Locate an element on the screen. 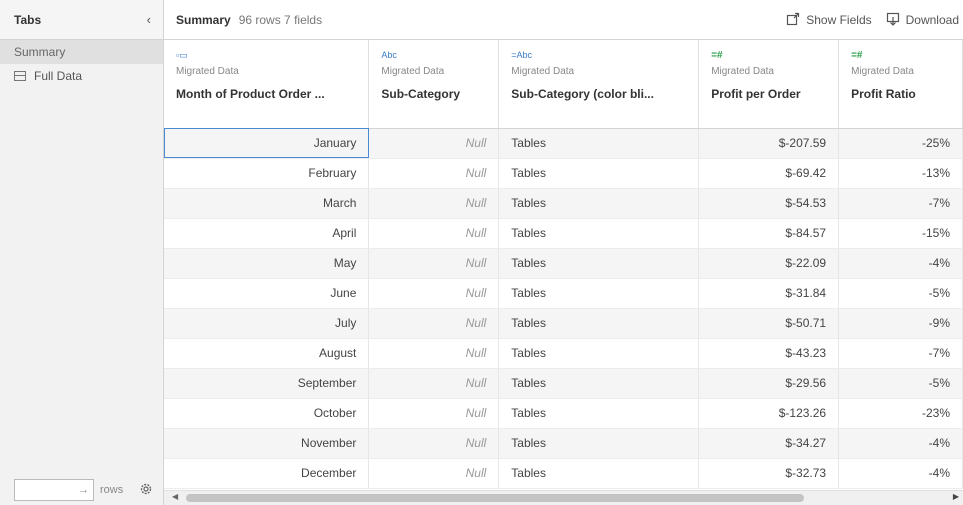 The height and width of the screenshot is (505, 963). horizontal-scrollbar: ◀ ▶ is located at coordinates (563, 497).